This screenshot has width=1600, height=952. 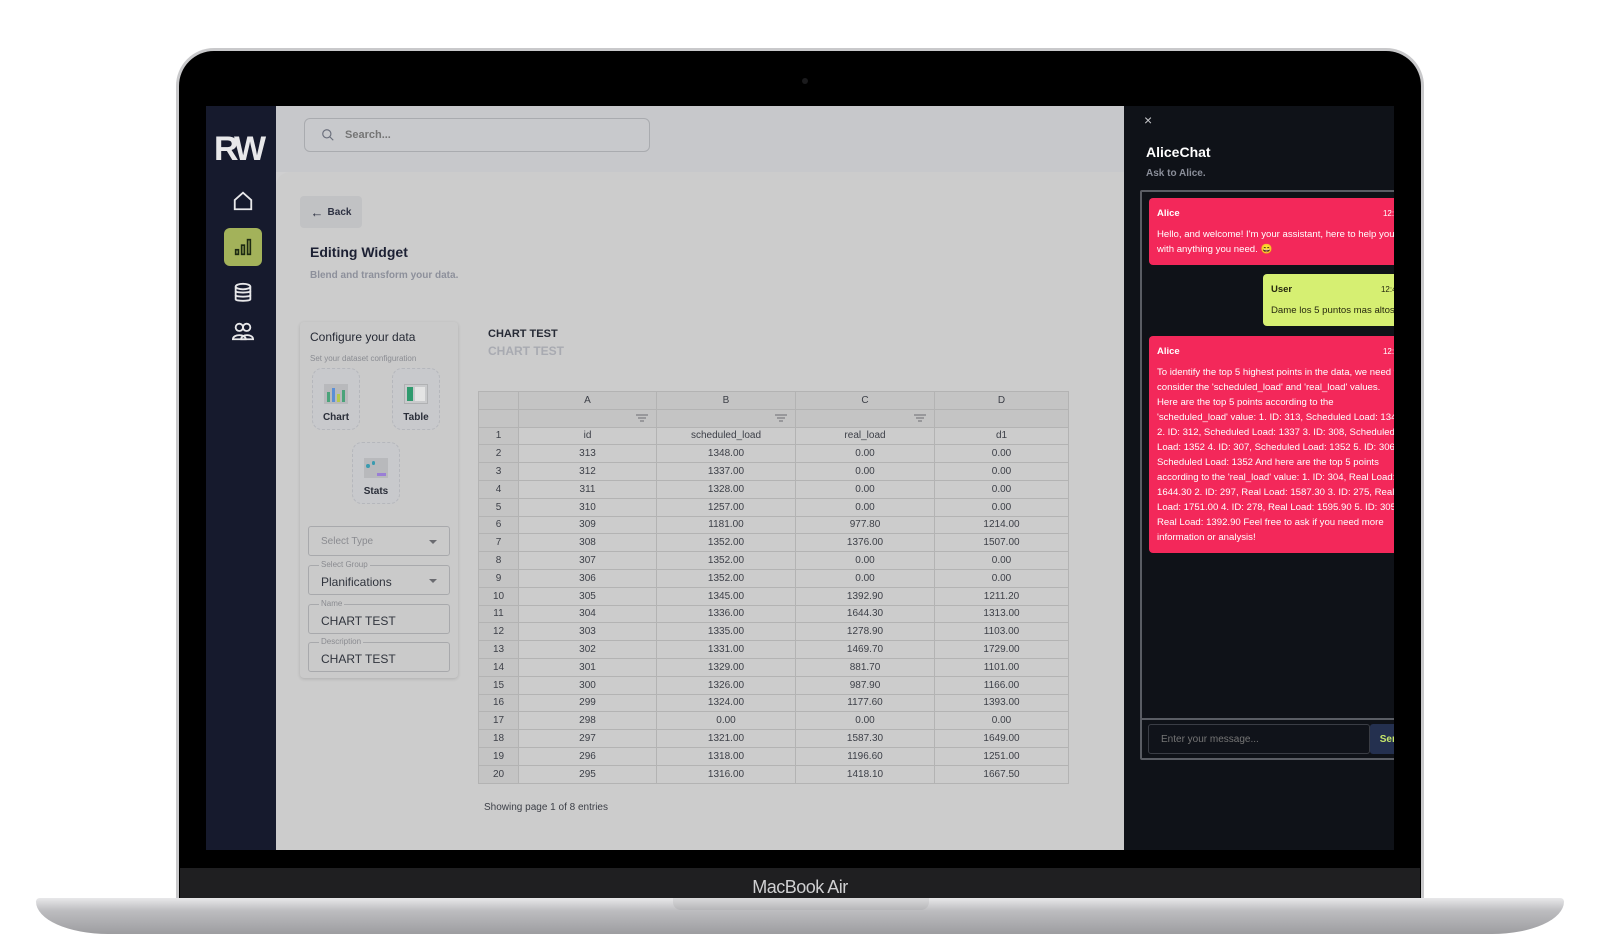 What do you see at coordinates (1001, 436) in the screenshot?
I see `table-cell: d1` at bounding box center [1001, 436].